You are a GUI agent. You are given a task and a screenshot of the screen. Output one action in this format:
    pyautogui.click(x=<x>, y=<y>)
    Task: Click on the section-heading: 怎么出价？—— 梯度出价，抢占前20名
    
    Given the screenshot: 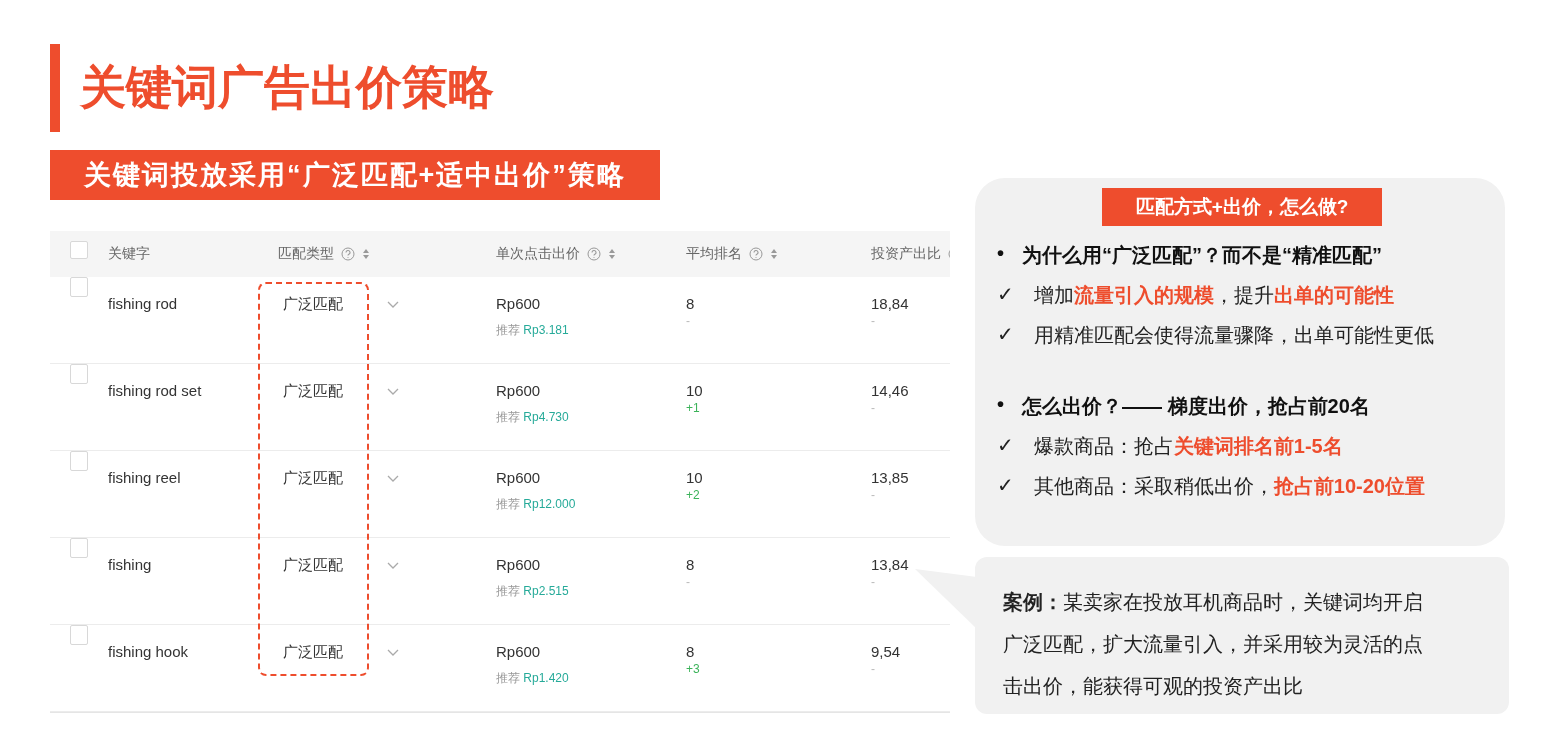 What is the action you would take?
    pyautogui.click(x=1196, y=406)
    